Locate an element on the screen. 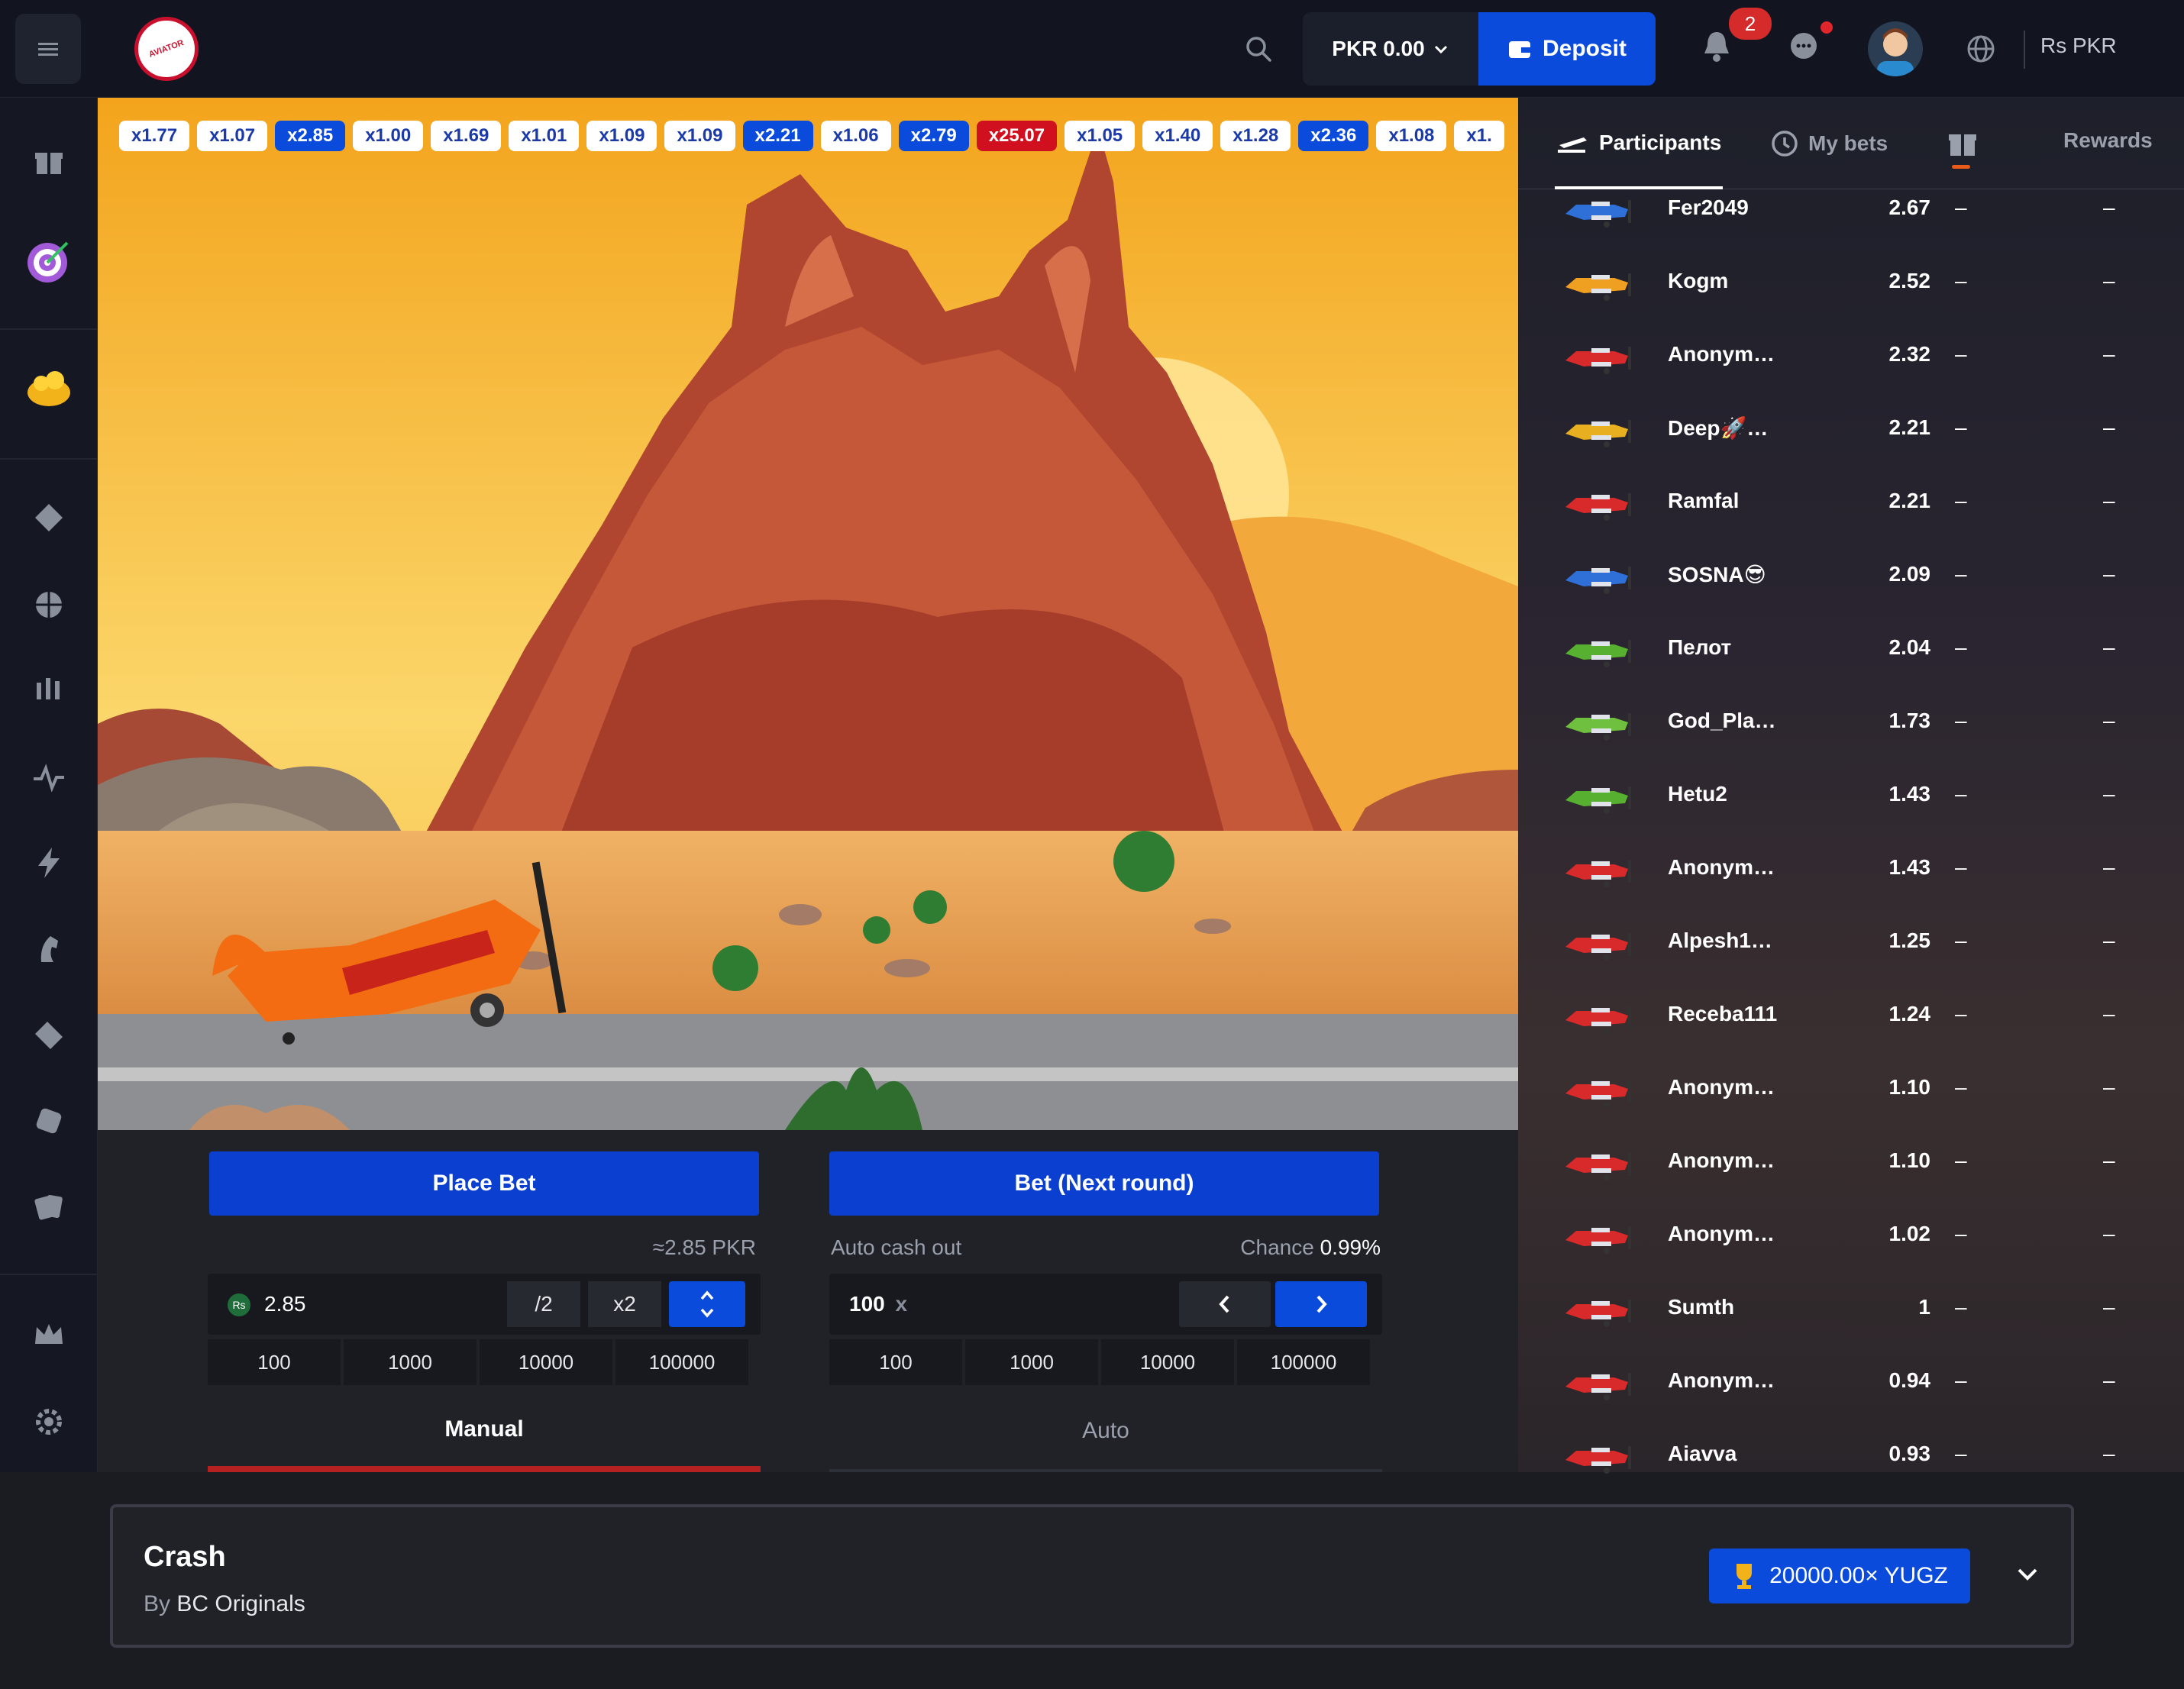  bet-next-round-button: Bet (Next round) is located at coordinates (1104, 1184).